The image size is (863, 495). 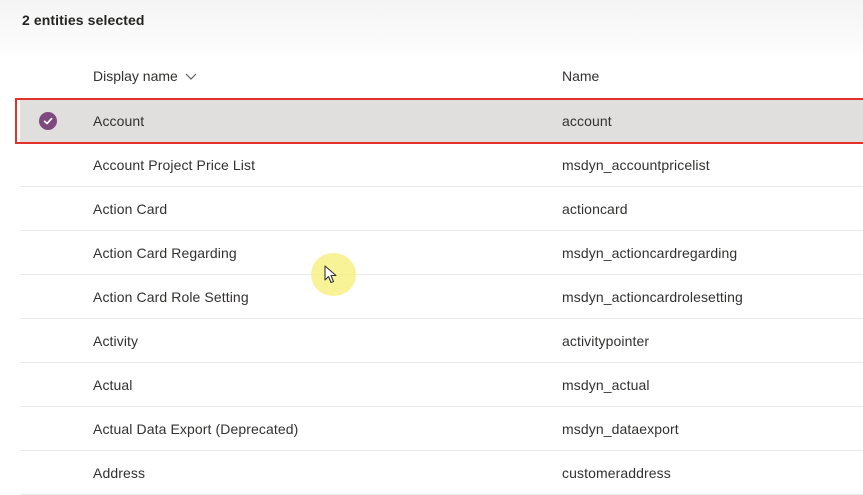 What do you see at coordinates (620, 428) in the screenshot?
I see `cell-name: msdyn_dataexport` at bounding box center [620, 428].